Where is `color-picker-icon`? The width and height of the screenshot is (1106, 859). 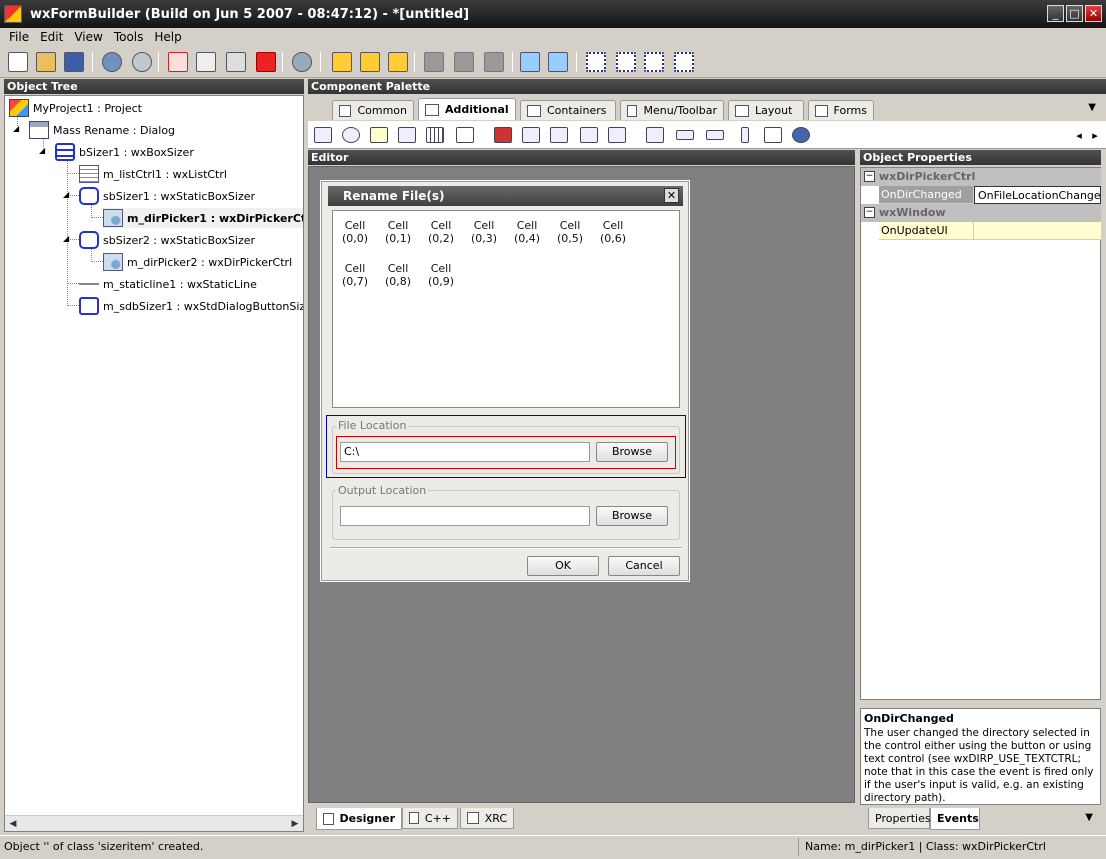 color-picker-icon is located at coordinates (503, 135).